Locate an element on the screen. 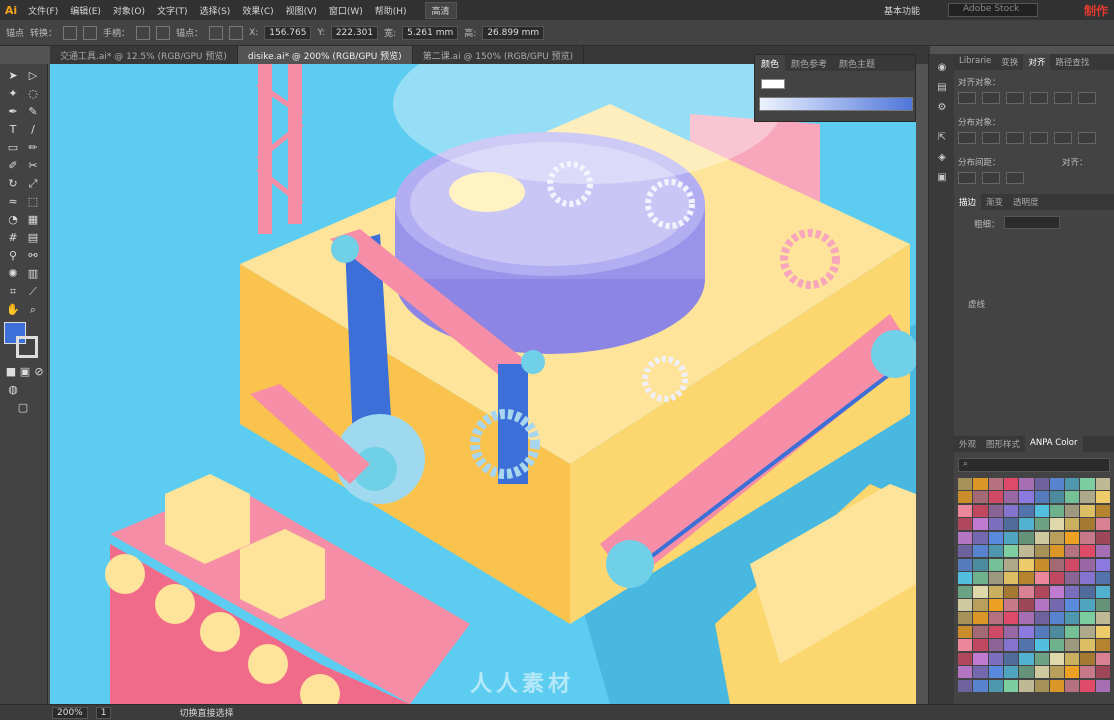  height-field: 26.899 mm is located at coordinates (513, 32).